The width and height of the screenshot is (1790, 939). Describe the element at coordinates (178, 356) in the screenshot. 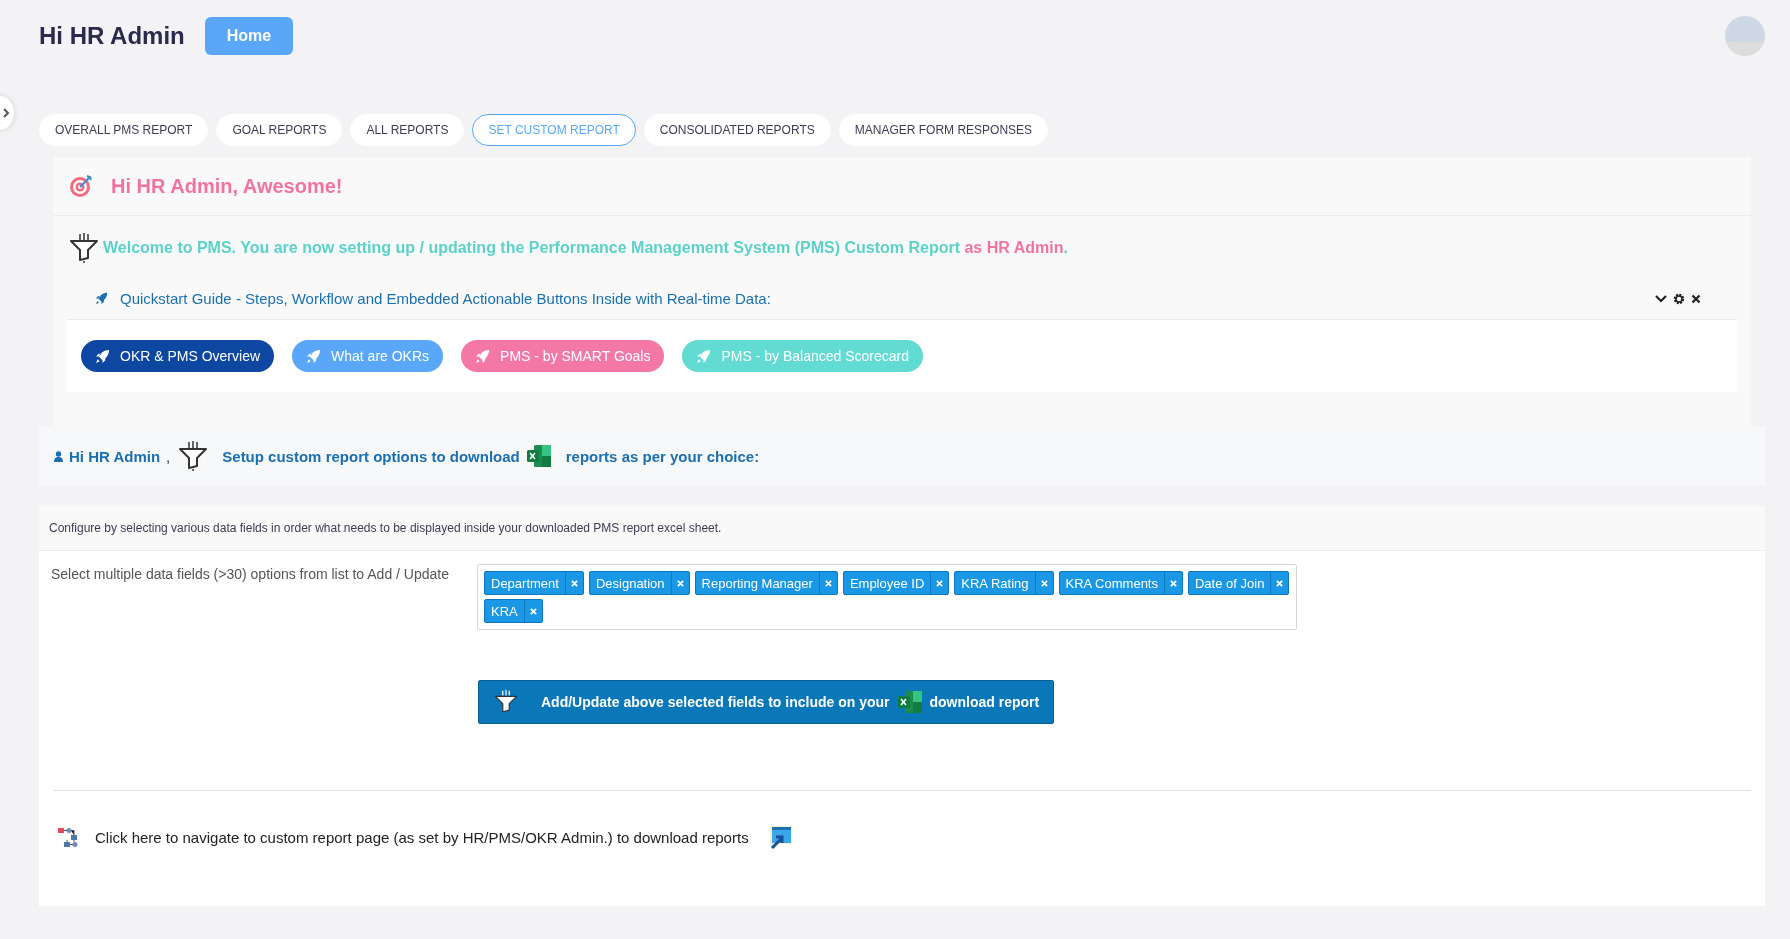

I see `guide-button: OKR & PMS Overview` at that location.